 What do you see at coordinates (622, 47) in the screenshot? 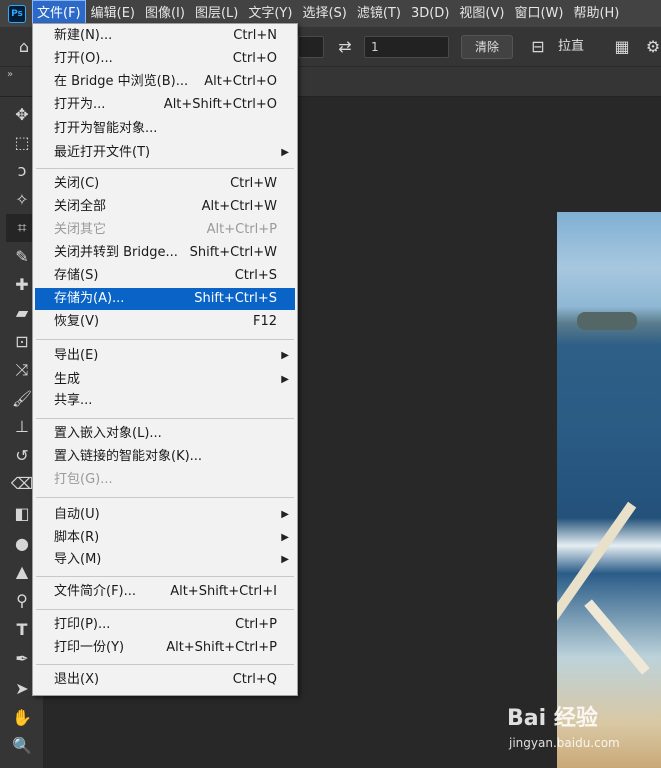
I see `grid-overlay-icon: ▦` at bounding box center [622, 47].